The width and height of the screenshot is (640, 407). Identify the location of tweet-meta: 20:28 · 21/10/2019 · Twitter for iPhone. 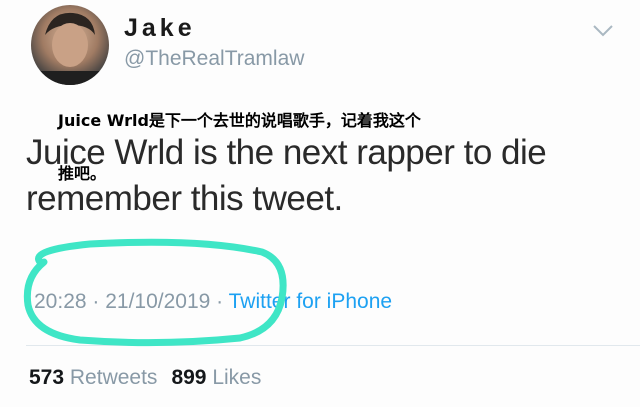
(213, 302).